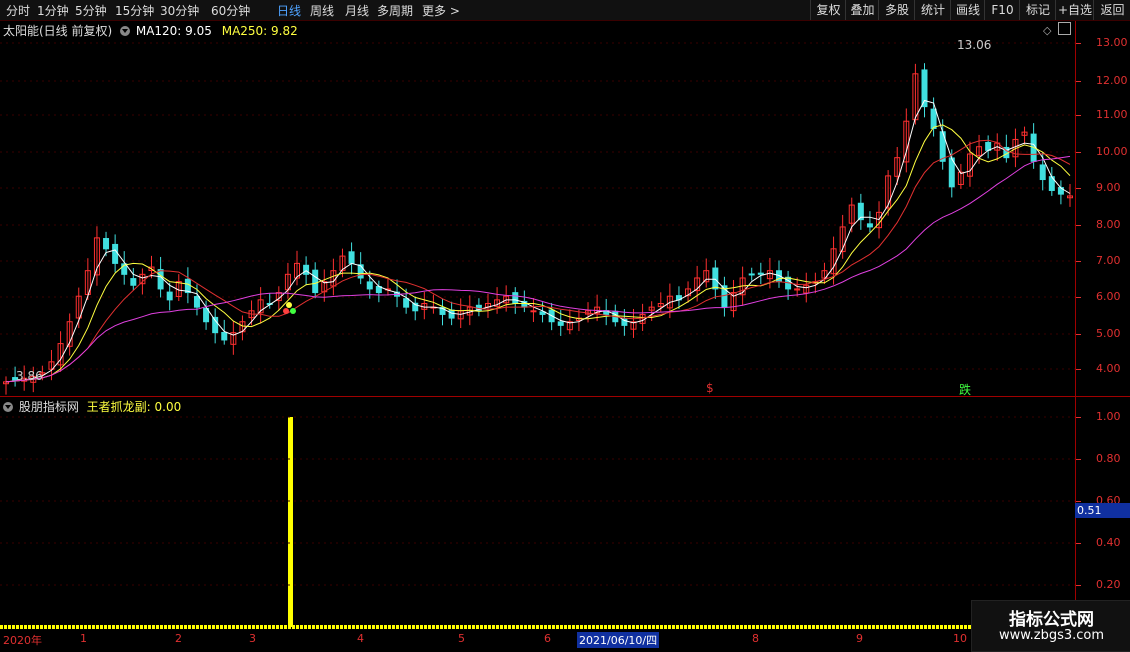 The image size is (1130, 652). Describe the element at coordinates (1108, 368) in the screenshot. I see `price-tick-label: 4.00` at that location.